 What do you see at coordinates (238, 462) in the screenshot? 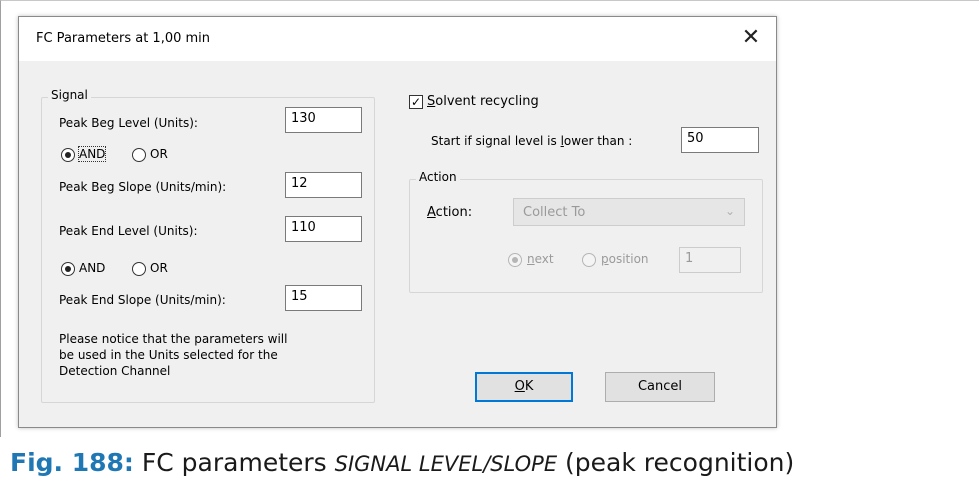
I see `caption-text: FC parameters` at bounding box center [238, 462].